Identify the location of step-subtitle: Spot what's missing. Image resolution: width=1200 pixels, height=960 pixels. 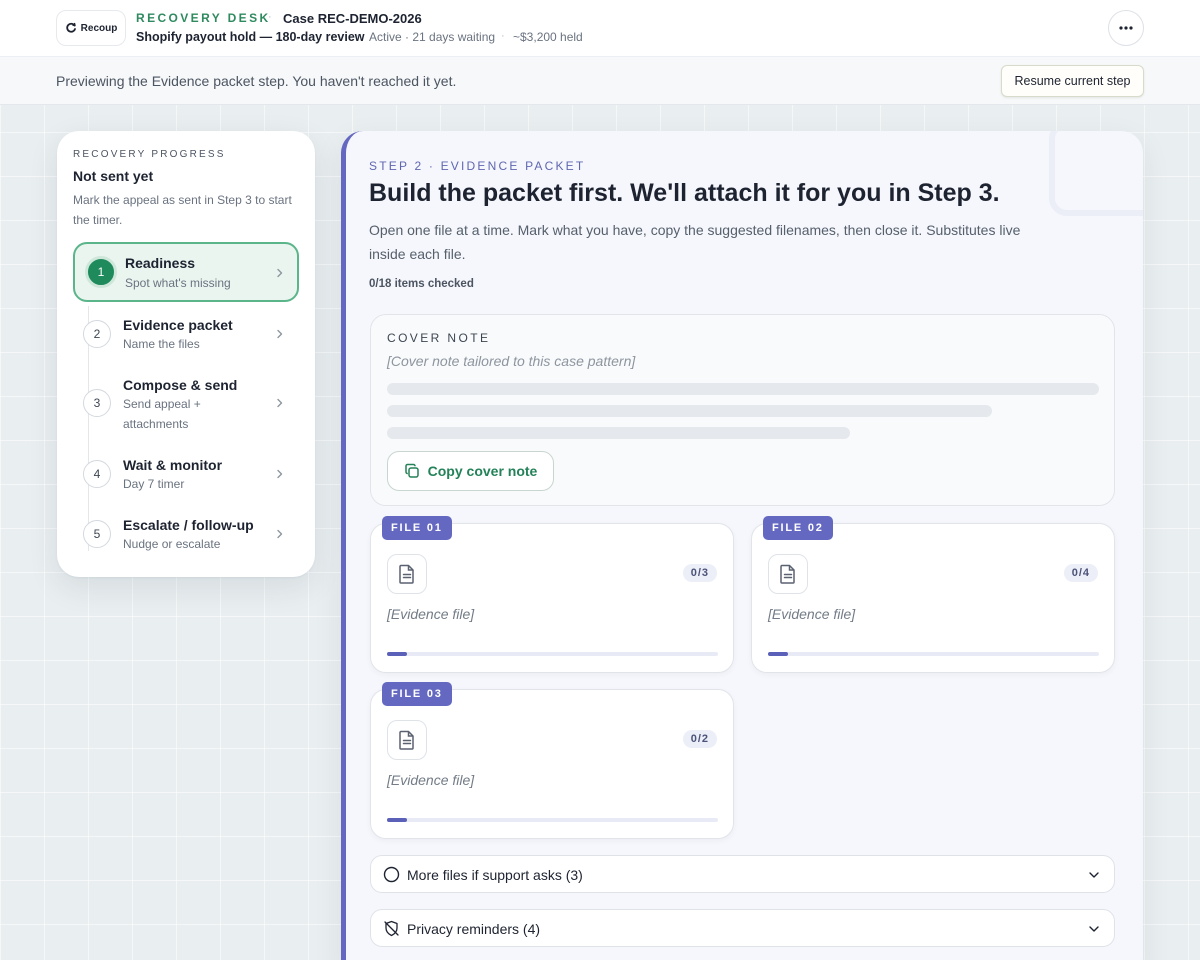
(178, 283).